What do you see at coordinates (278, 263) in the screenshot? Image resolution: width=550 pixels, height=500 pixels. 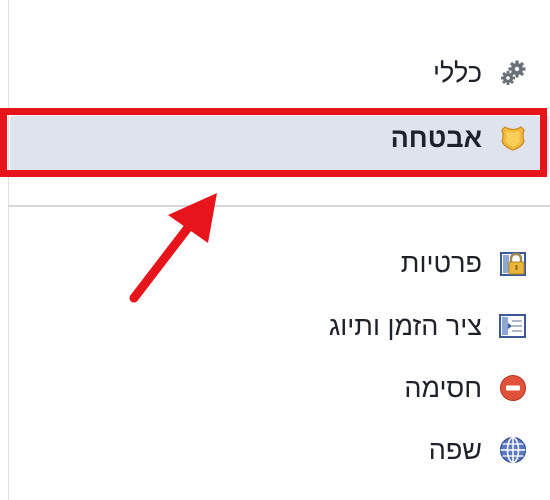 I see `sidebar-item-privacy: פרטיות` at bounding box center [278, 263].